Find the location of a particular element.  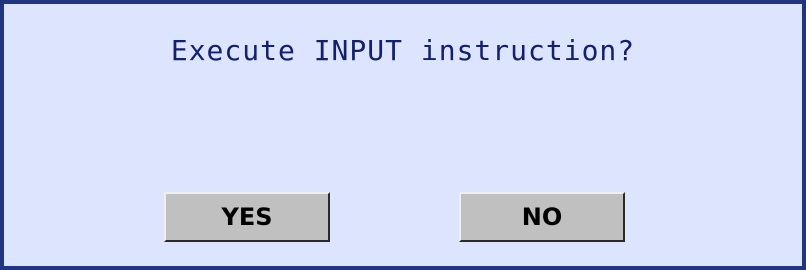

no-button: NO is located at coordinates (542, 217).